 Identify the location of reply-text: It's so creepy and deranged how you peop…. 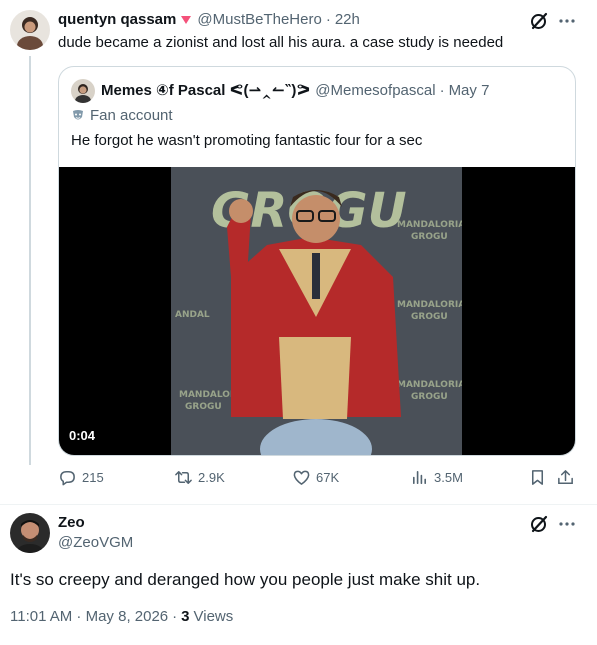
(245, 579).